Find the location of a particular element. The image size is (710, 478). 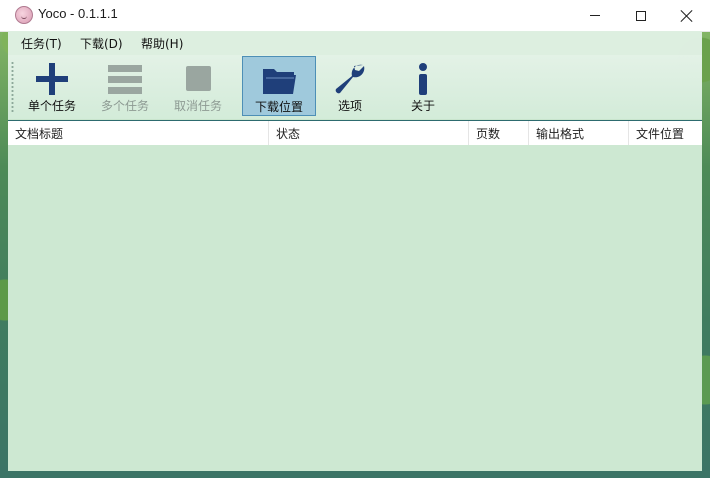

minimize-button is located at coordinates (595, 15).